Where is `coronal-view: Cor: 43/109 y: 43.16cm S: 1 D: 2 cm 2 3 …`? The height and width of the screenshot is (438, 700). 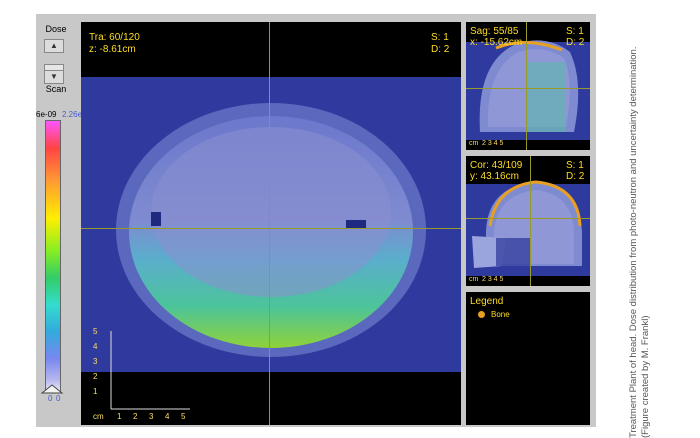 coronal-view: Cor: 43/109 y: 43.16cm S: 1 D: 2 cm 2 3 … is located at coordinates (528, 221).